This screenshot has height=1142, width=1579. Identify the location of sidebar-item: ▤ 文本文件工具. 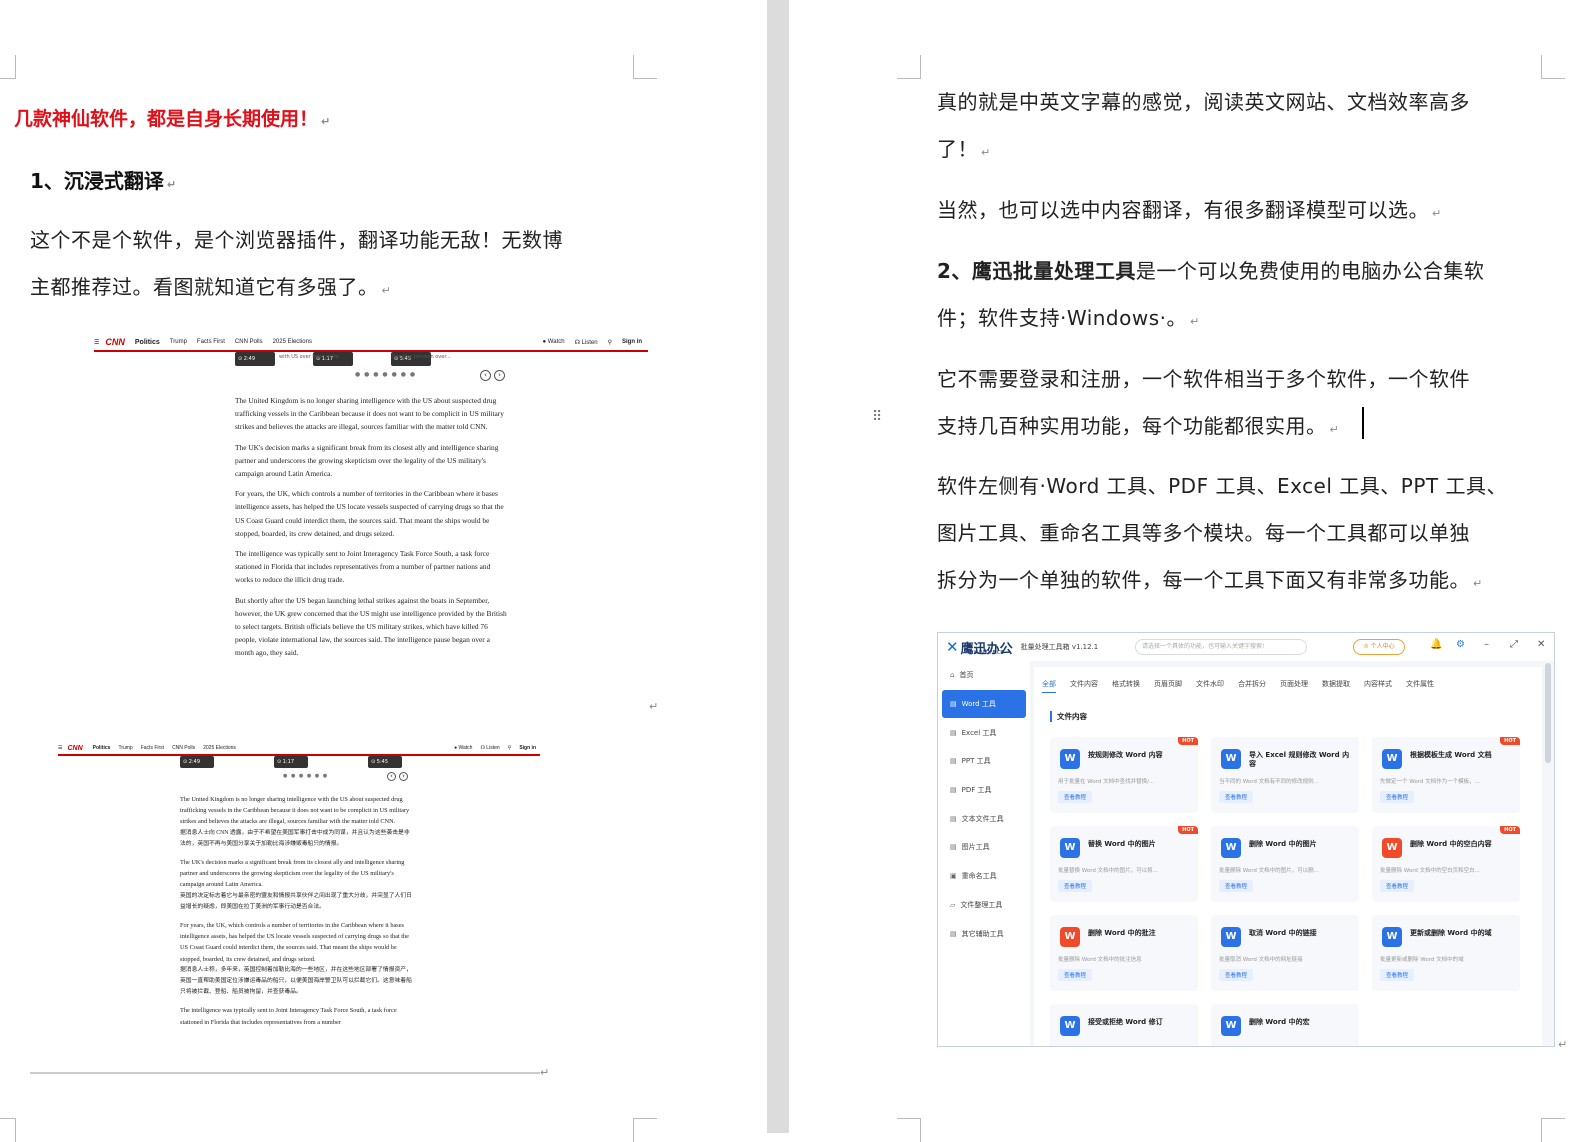
(984, 818).